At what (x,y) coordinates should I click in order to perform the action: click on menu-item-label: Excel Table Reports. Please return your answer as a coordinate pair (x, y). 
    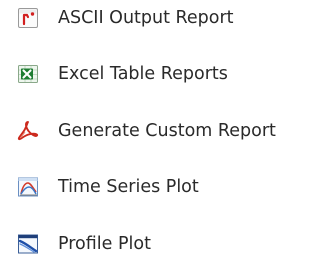
    Looking at the image, I should click on (143, 74).